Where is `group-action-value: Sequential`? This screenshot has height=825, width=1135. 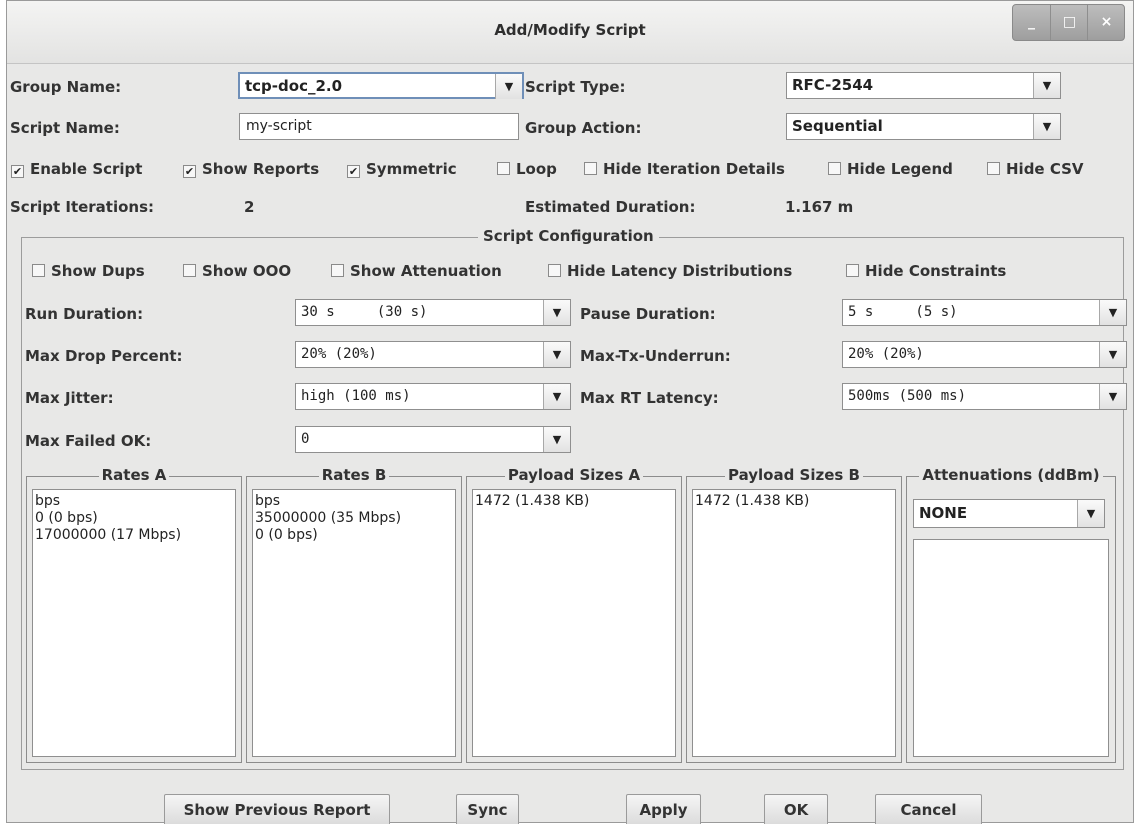 group-action-value: Sequential is located at coordinates (837, 126).